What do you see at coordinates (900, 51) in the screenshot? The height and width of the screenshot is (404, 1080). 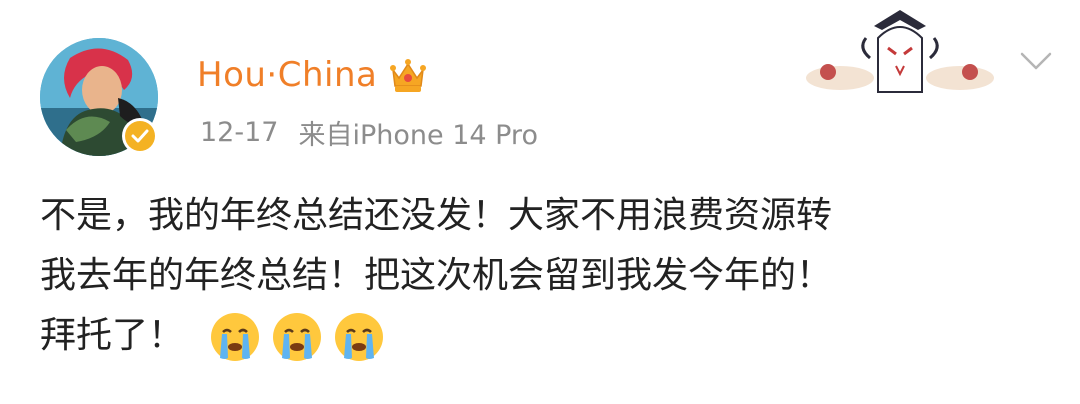 I see `card-decoration-icon` at bounding box center [900, 51].